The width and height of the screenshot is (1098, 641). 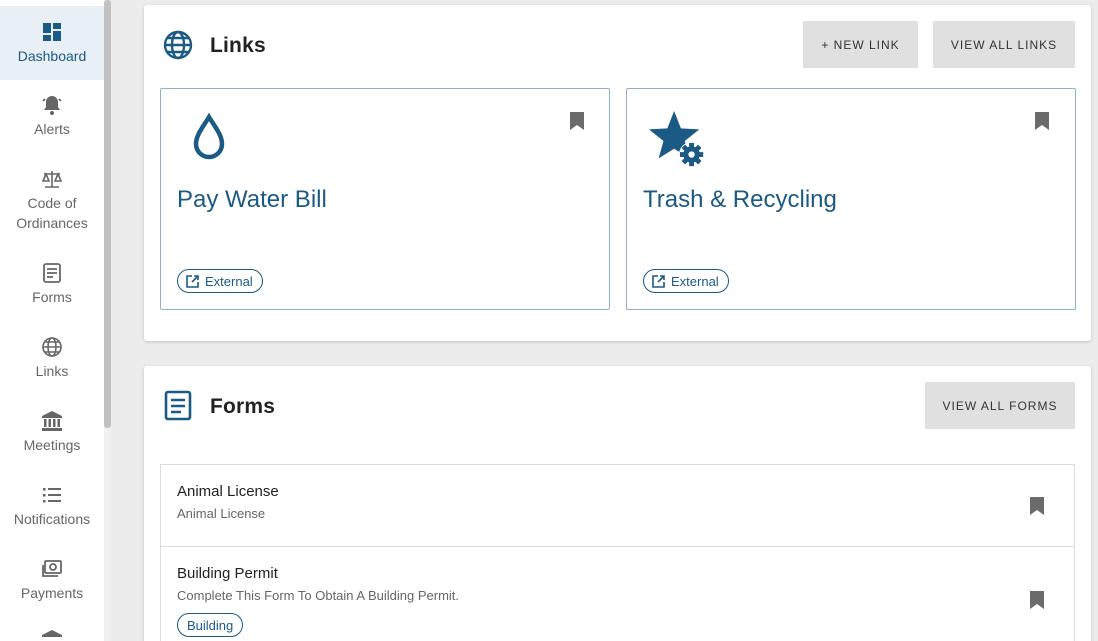 I want to click on sidebar-item-label: Forms, so click(x=52, y=297).